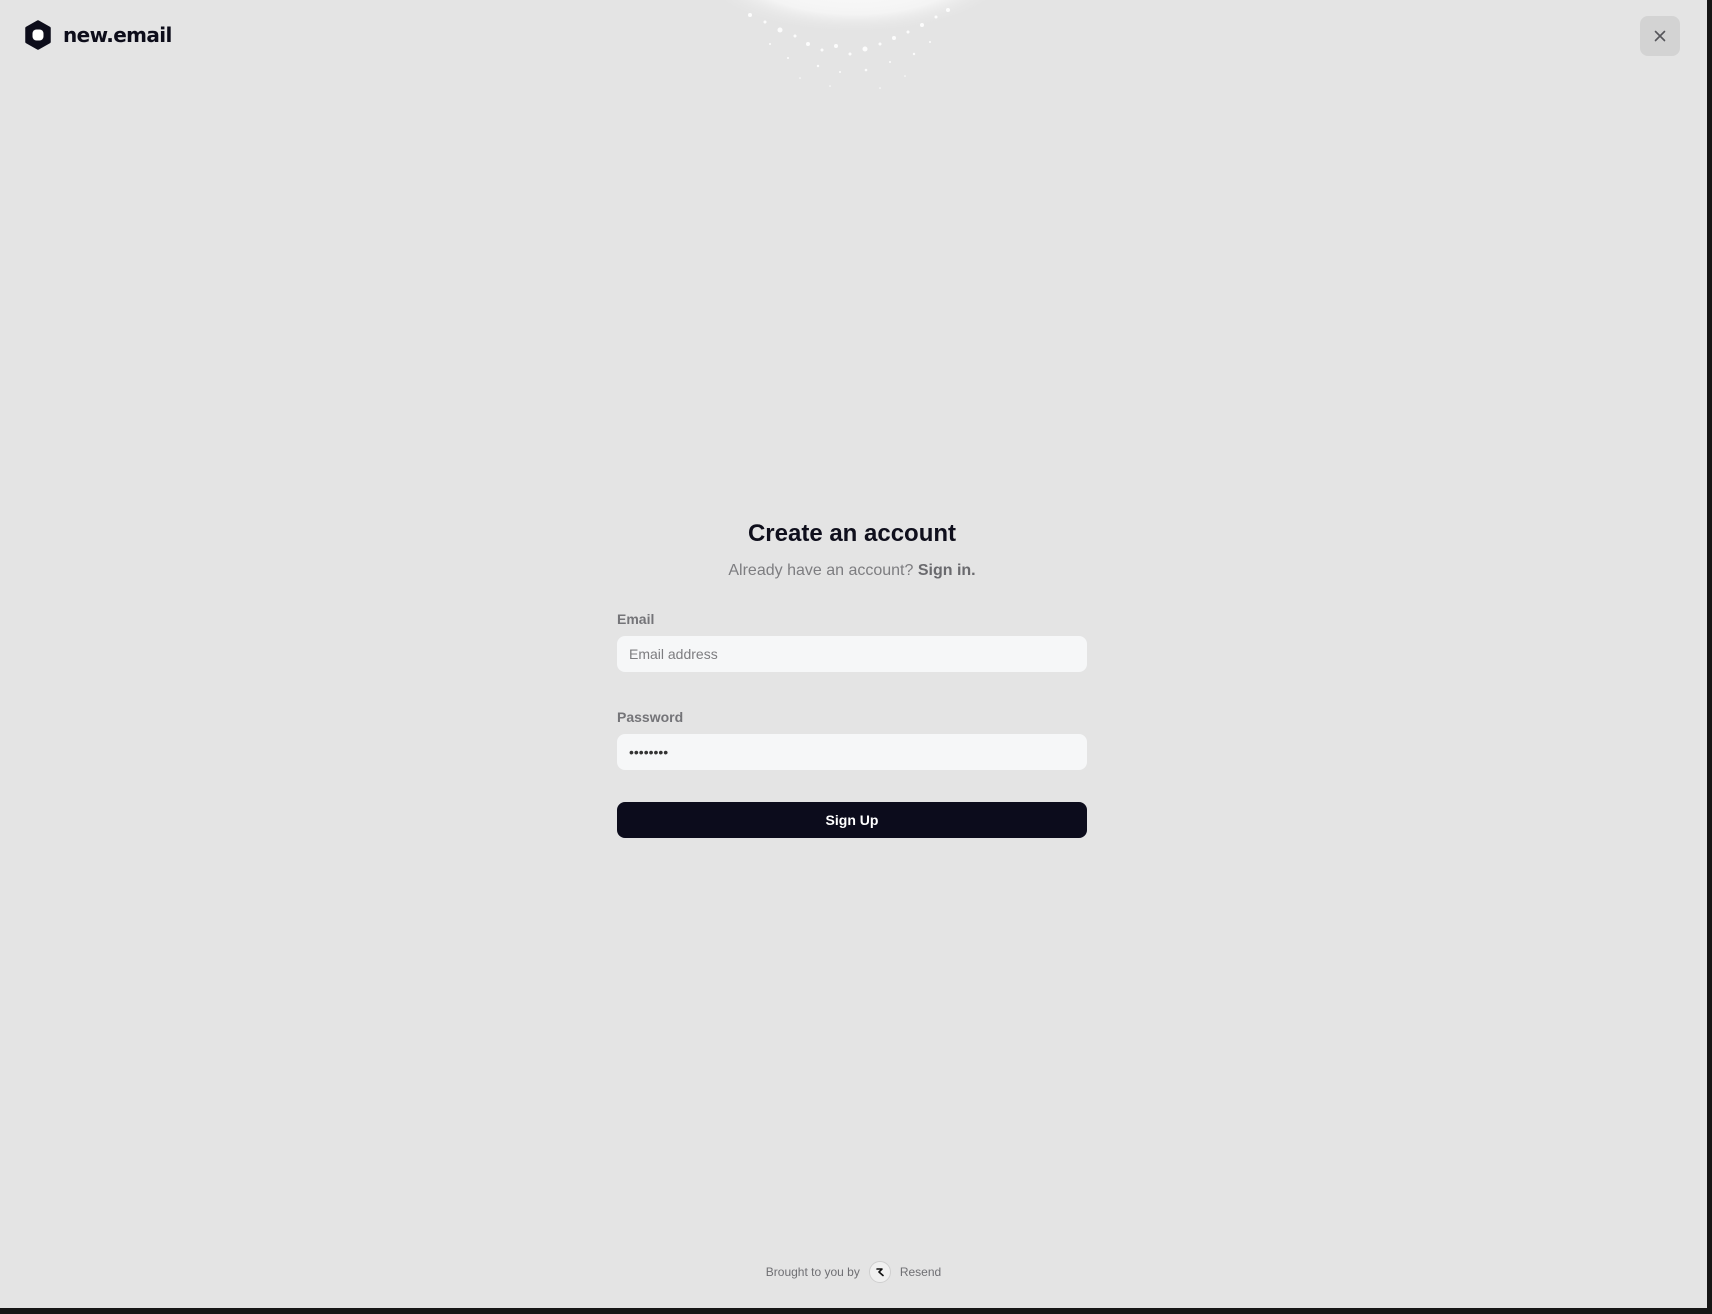  I want to click on moon-decoration, so click(855, 44).